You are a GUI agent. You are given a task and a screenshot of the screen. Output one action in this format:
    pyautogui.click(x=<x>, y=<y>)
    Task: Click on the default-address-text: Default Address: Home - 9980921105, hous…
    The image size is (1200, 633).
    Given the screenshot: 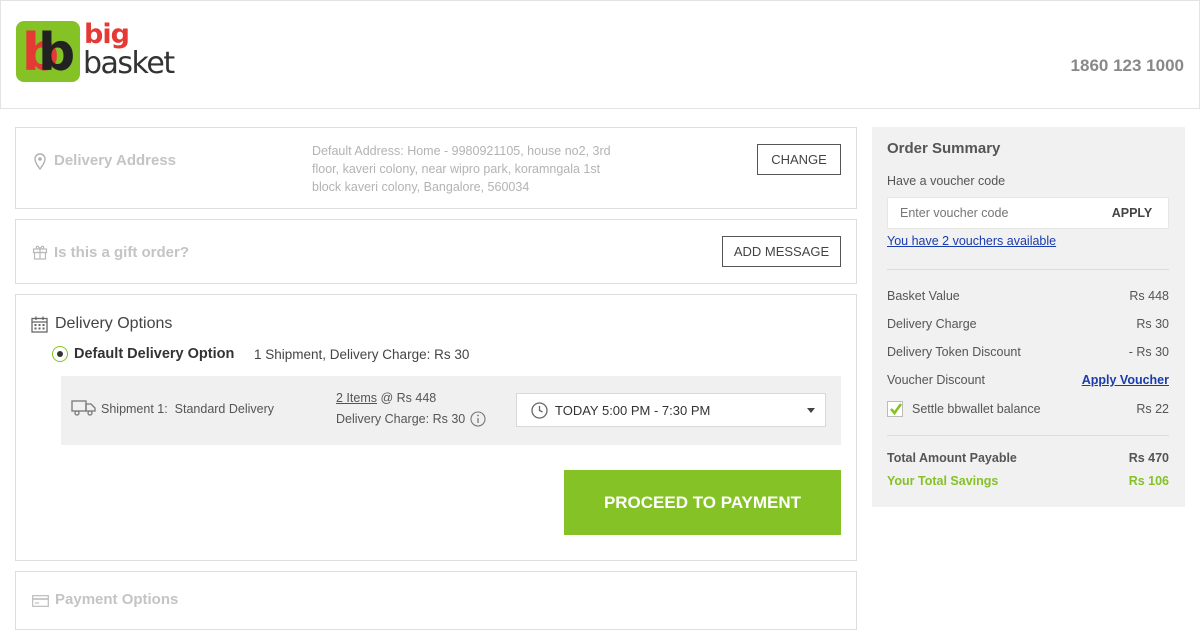 What is the action you would take?
    pyautogui.click(x=461, y=169)
    